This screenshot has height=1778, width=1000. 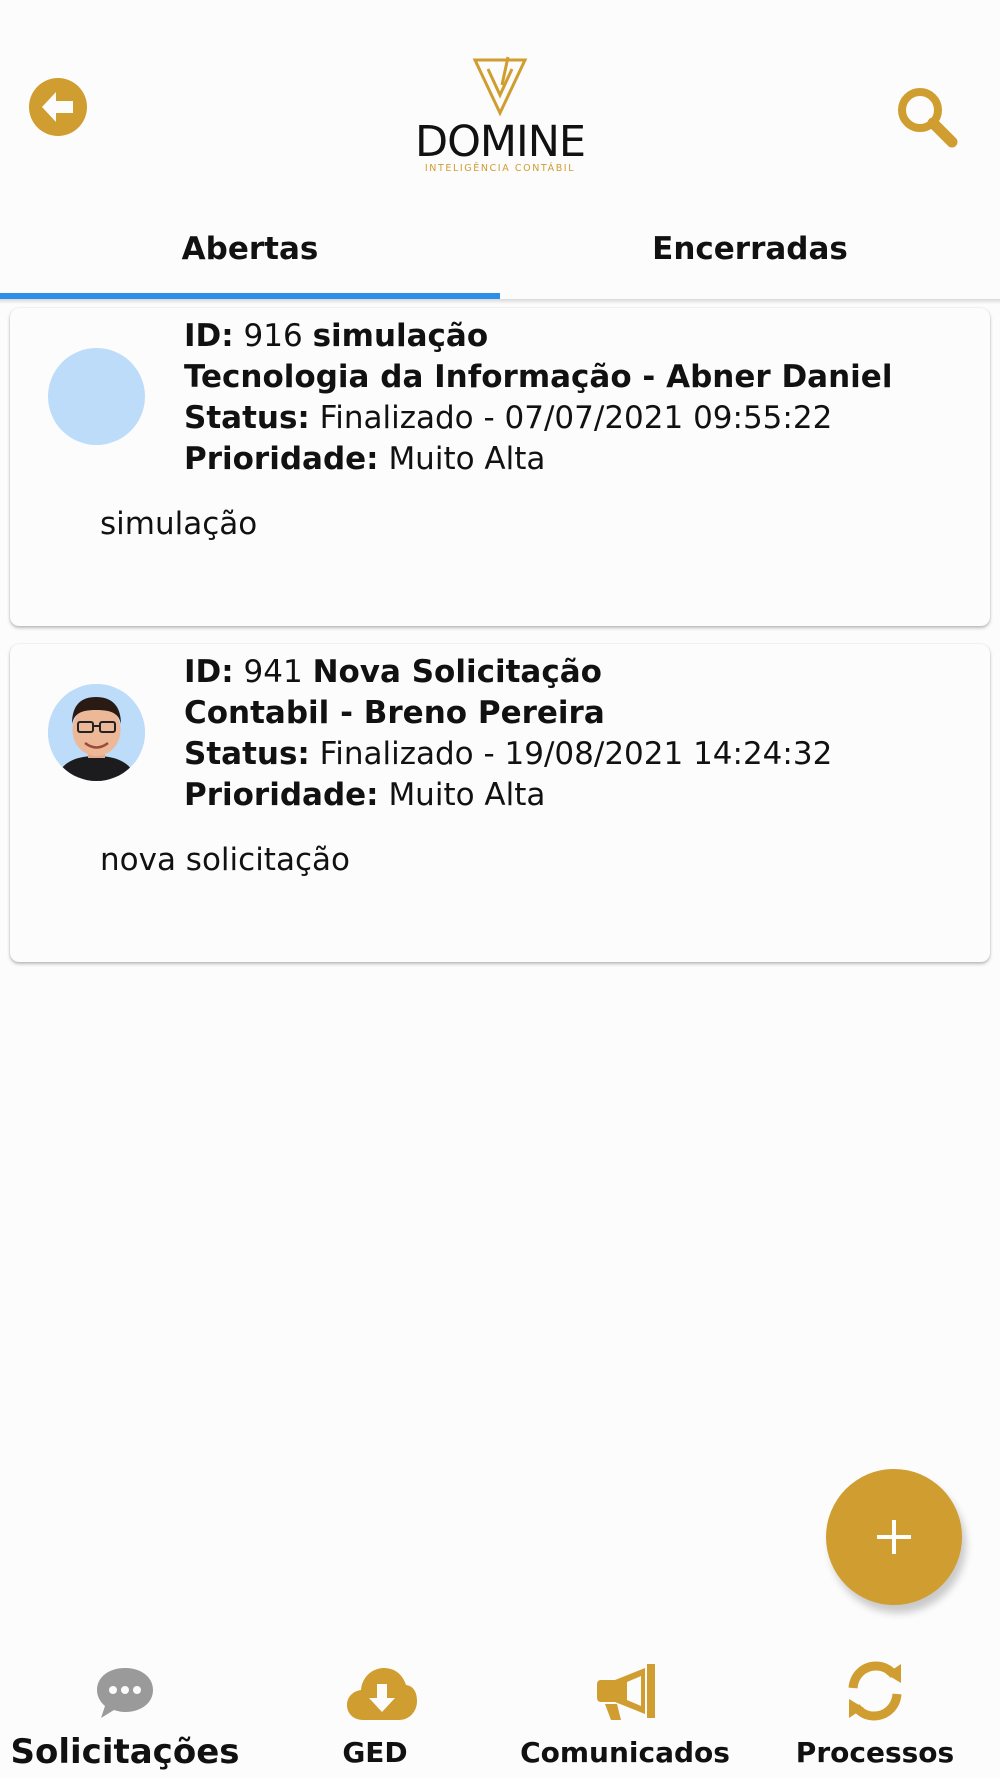 I want to click on search-button, so click(x=926, y=116).